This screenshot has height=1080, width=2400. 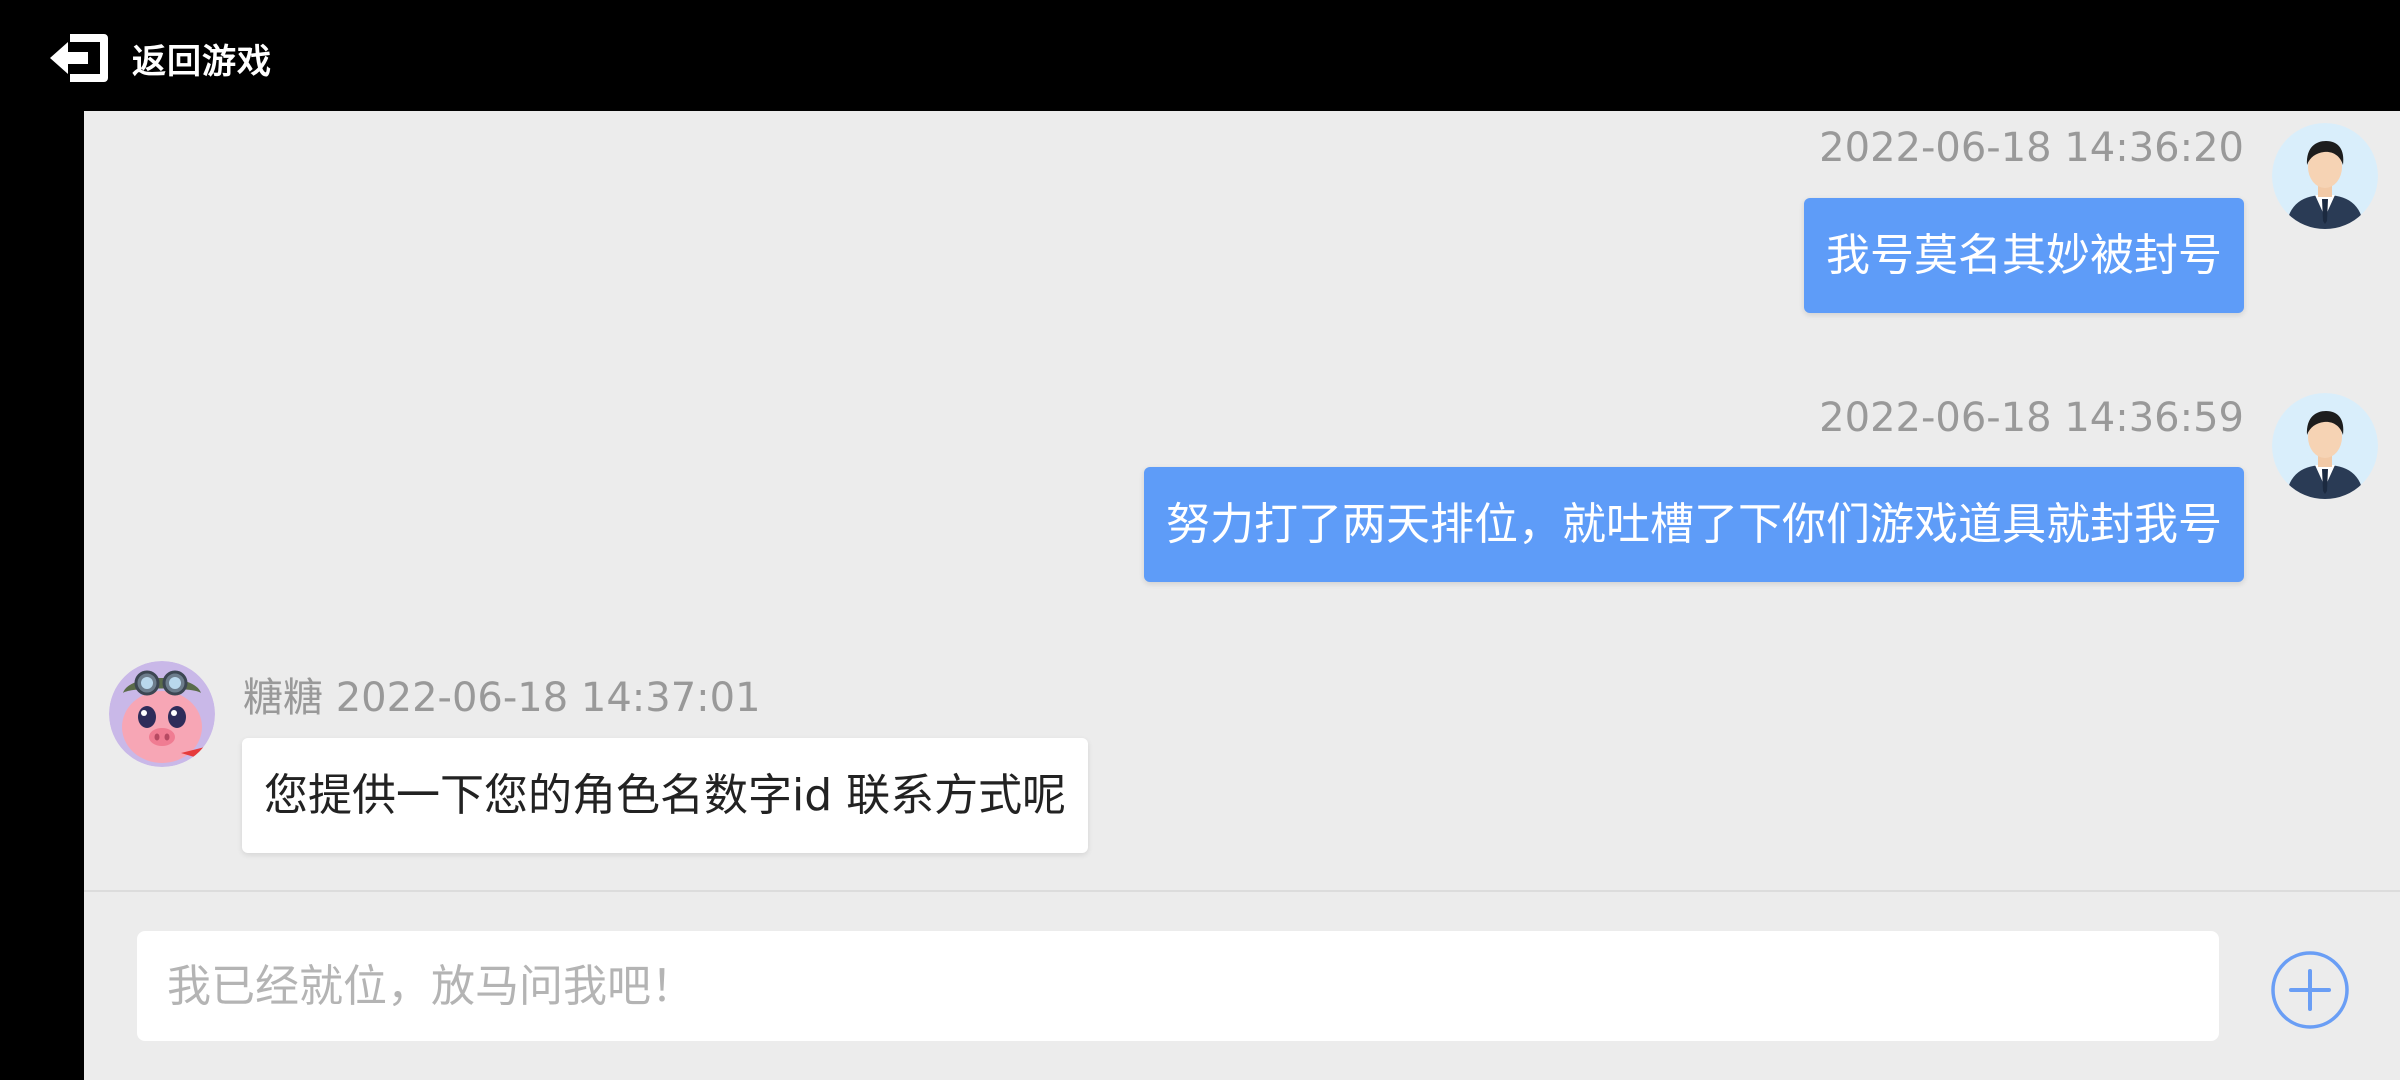 I want to click on message-input-box, so click(x=1178, y=986).